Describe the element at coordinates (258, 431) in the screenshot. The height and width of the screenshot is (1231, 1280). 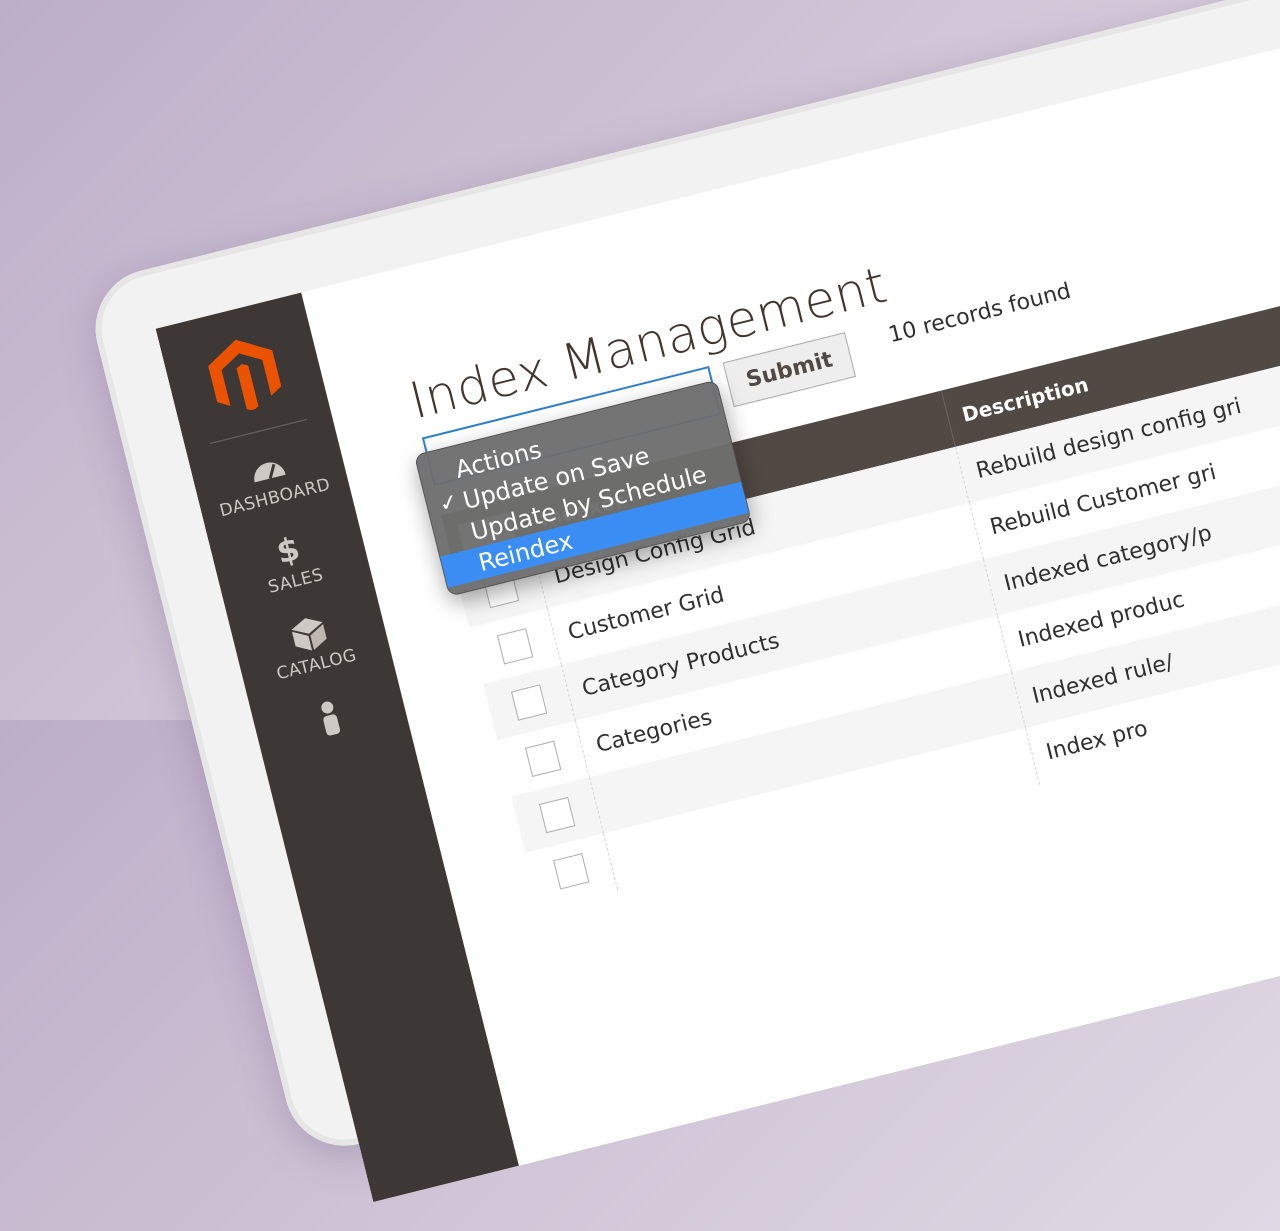
I see `sidebar-divider` at that location.